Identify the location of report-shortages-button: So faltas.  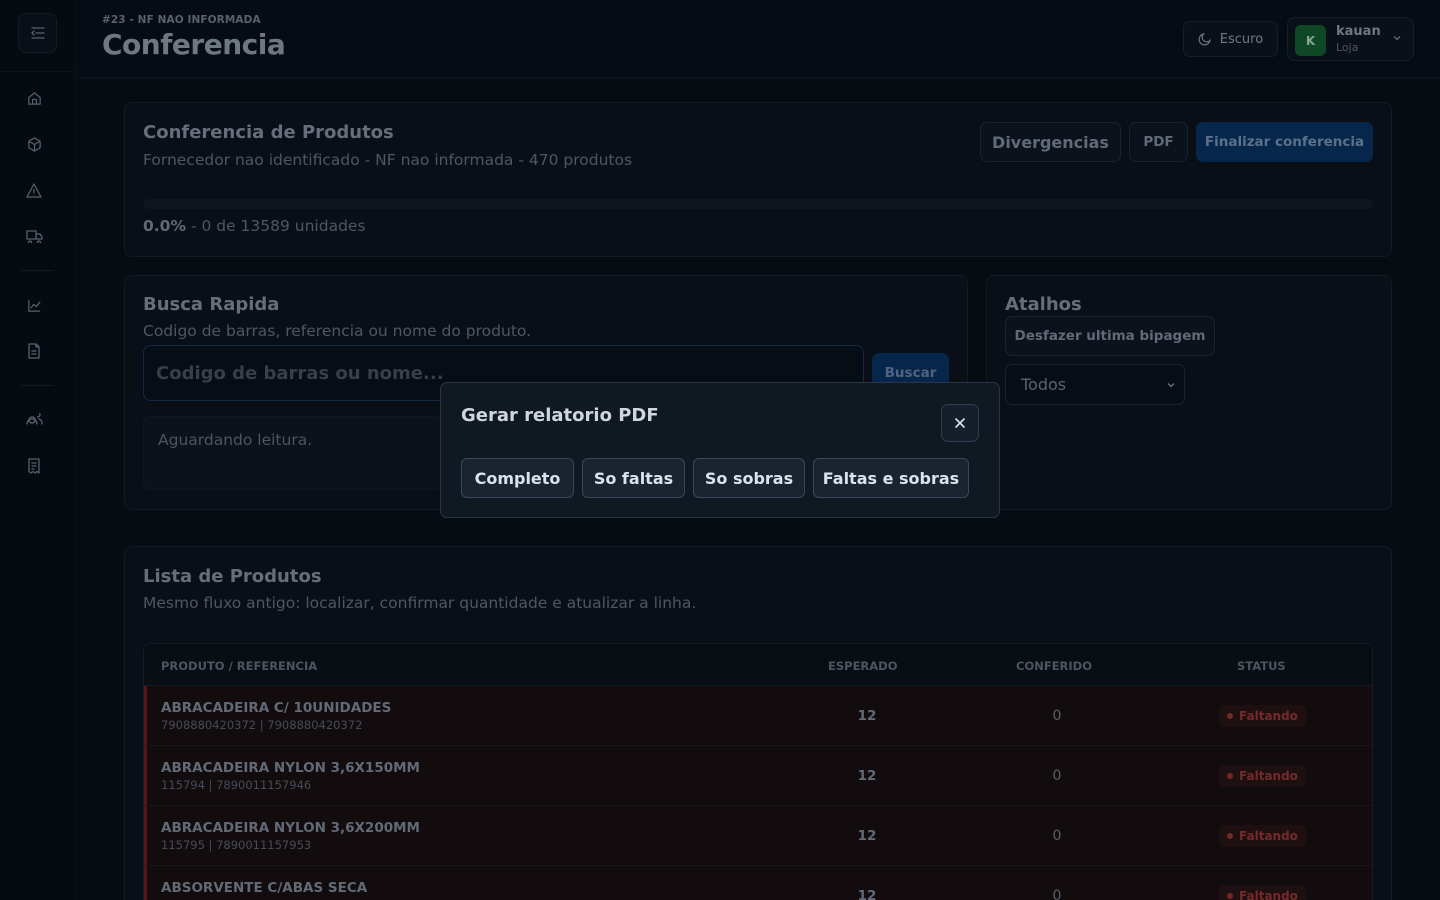
(633, 478).